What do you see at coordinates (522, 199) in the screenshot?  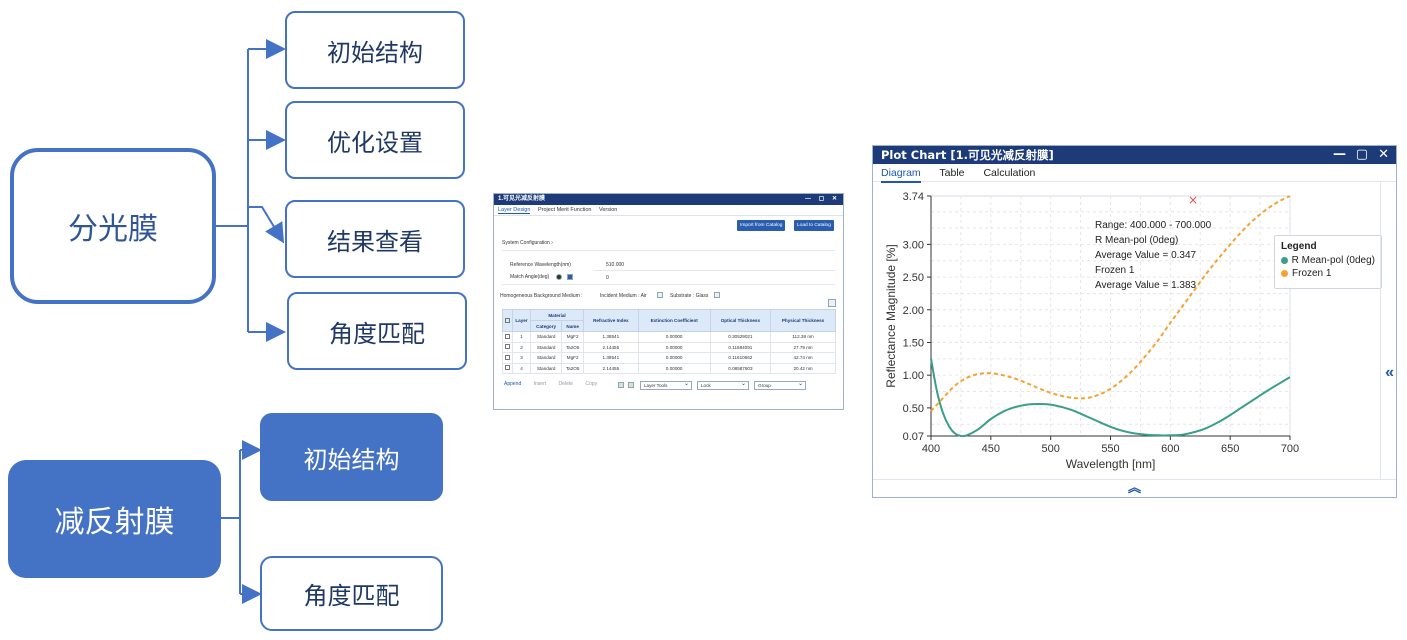 I see `window-title: 1.可见光减反射膜` at bounding box center [522, 199].